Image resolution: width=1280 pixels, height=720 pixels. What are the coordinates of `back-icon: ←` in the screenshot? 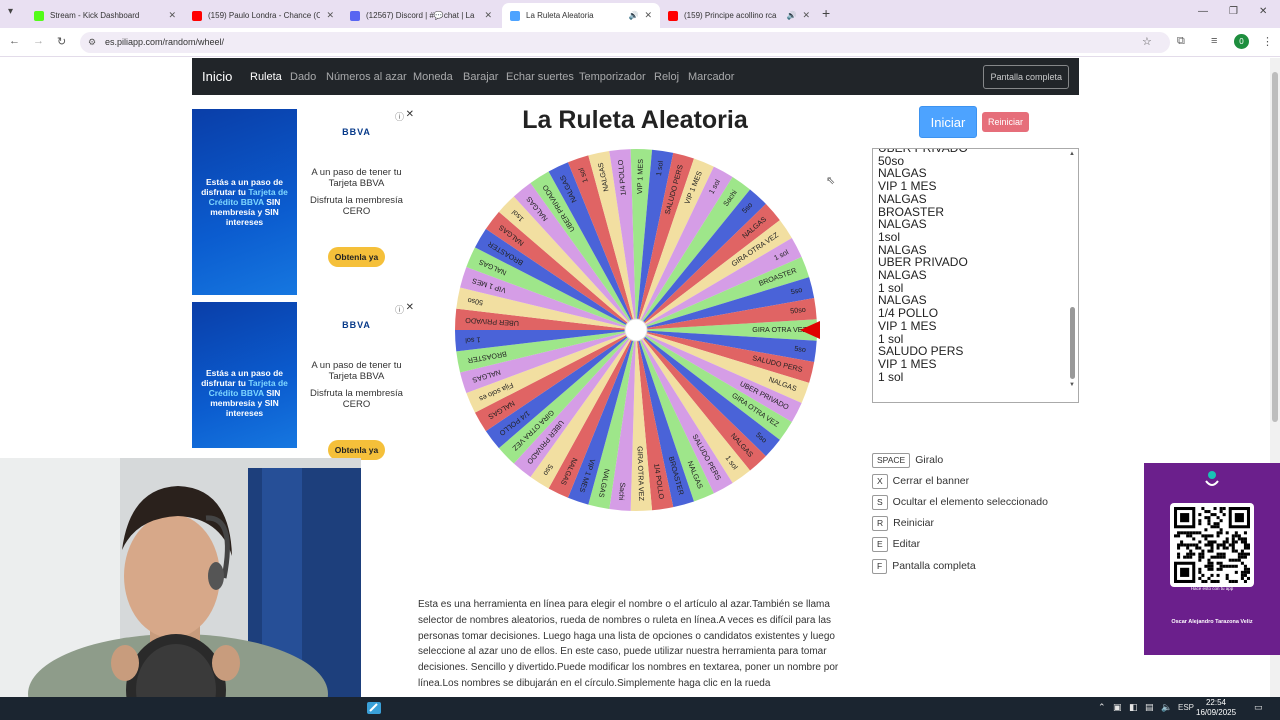 It's located at (14, 41).